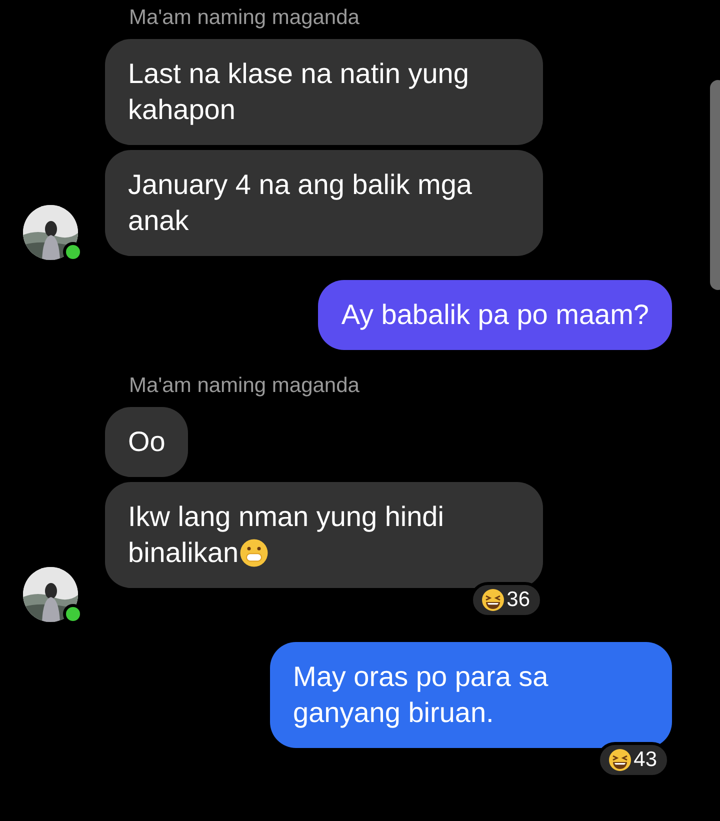 The image size is (720, 821). What do you see at coordinates (518, 600) in the screenshot?
I see `reaction-count: 36` at bounding box center [518, 600].